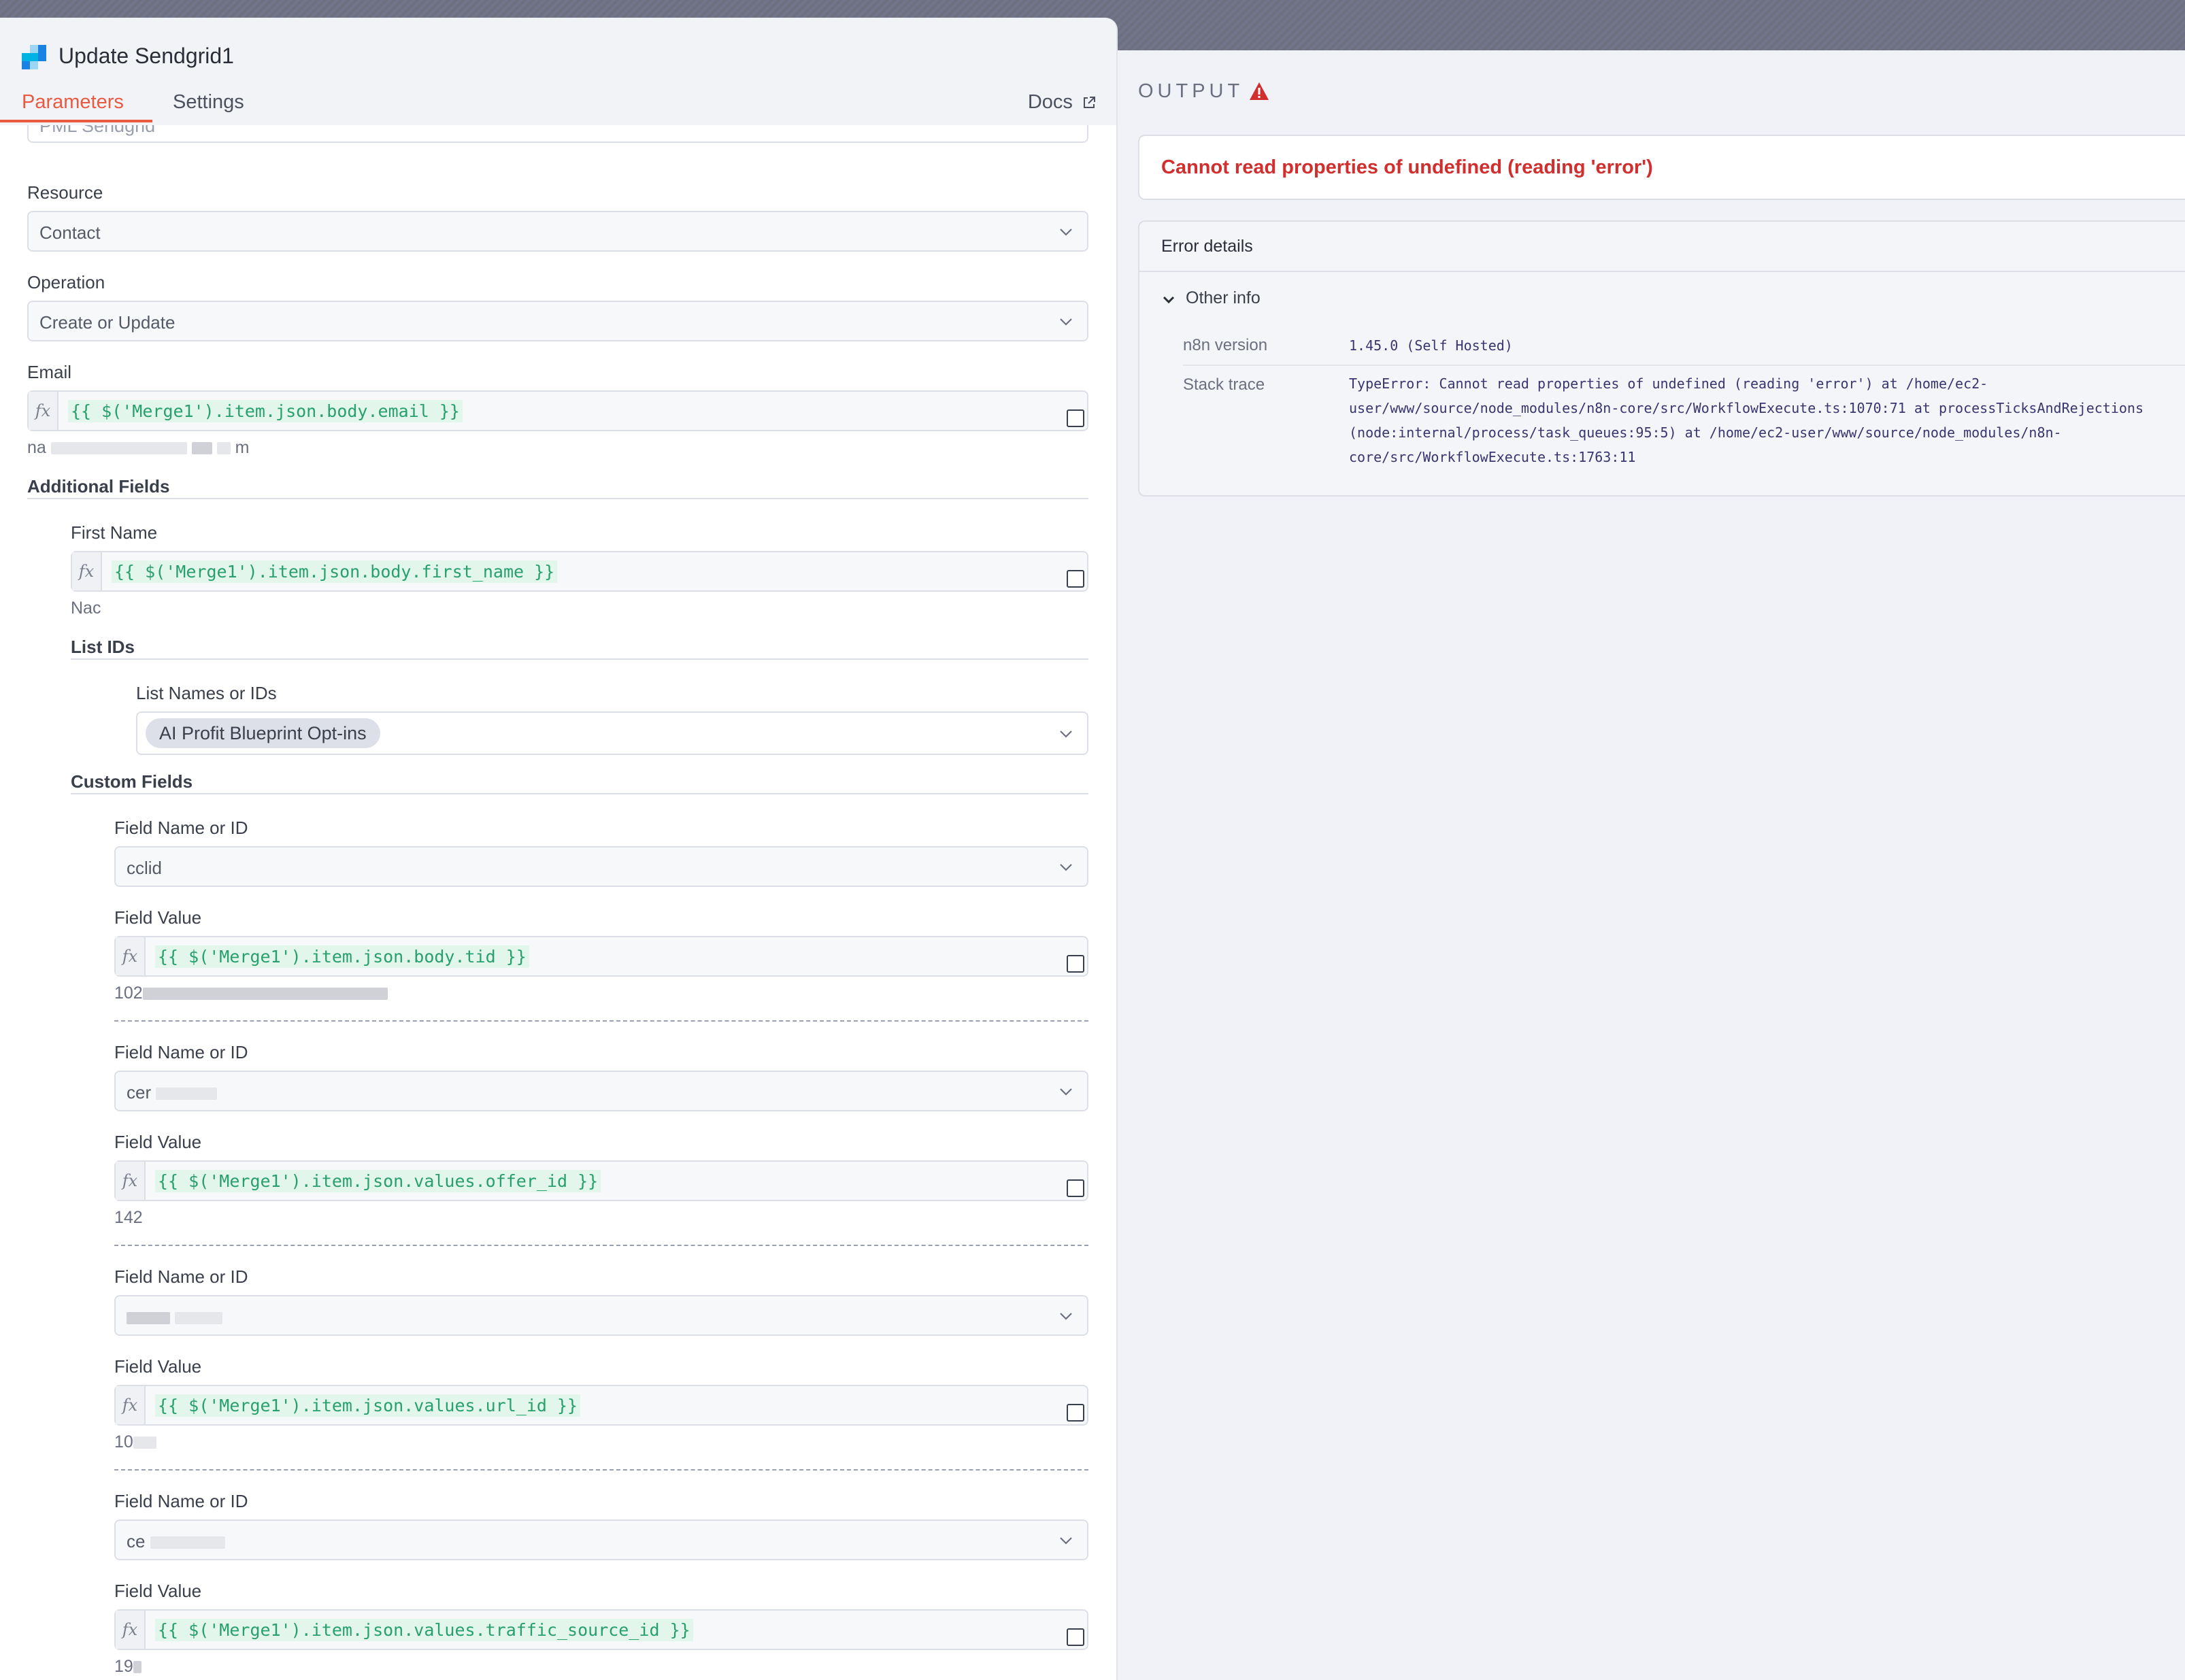  I want to click on divider, so click(1684, 365).